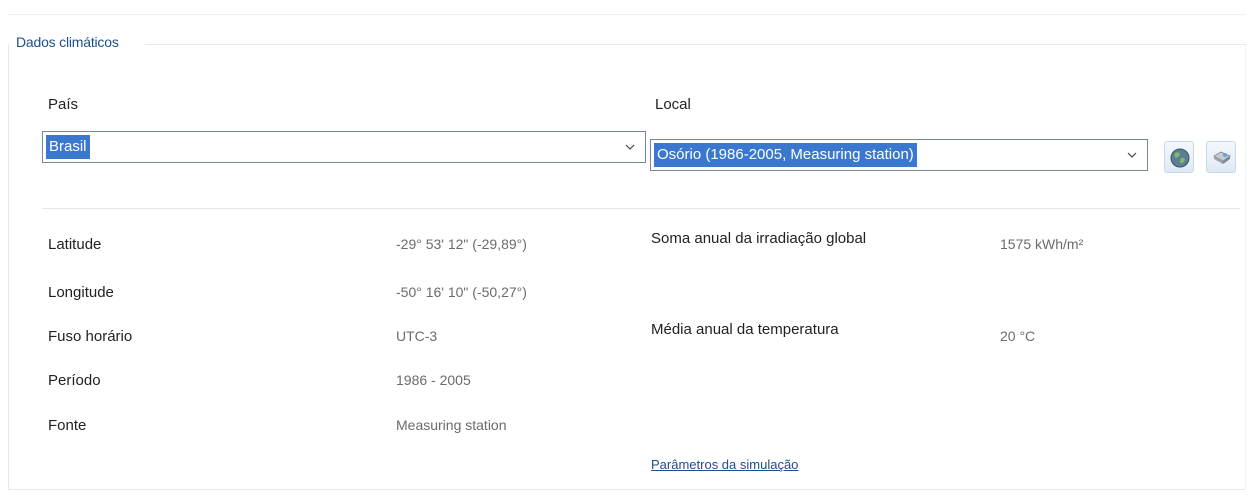 This screenshot has width=1254, height=495. I want to click on location-label: Local, so click(673, 104).